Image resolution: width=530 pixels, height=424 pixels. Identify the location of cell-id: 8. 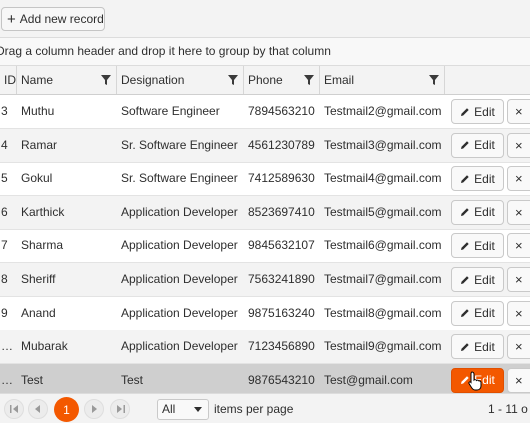
(4, 279).